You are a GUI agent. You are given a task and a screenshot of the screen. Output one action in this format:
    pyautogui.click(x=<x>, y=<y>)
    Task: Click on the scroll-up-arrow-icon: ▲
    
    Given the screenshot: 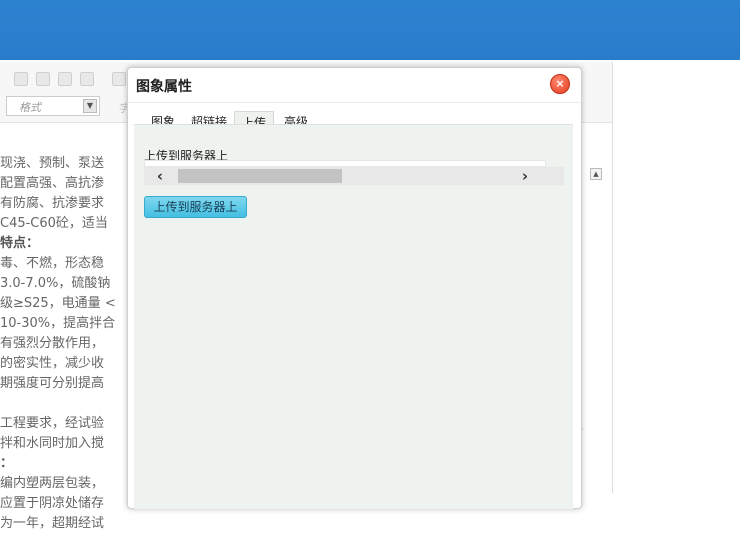 What is the action you would take?
    pyautogui.click(x=596, y=174)
    